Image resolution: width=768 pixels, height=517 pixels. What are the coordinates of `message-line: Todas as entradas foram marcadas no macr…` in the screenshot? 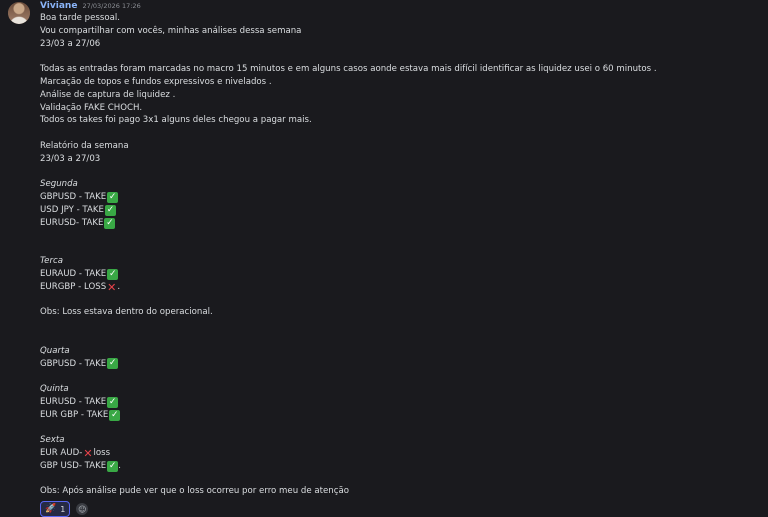 It's located at (348, 69).